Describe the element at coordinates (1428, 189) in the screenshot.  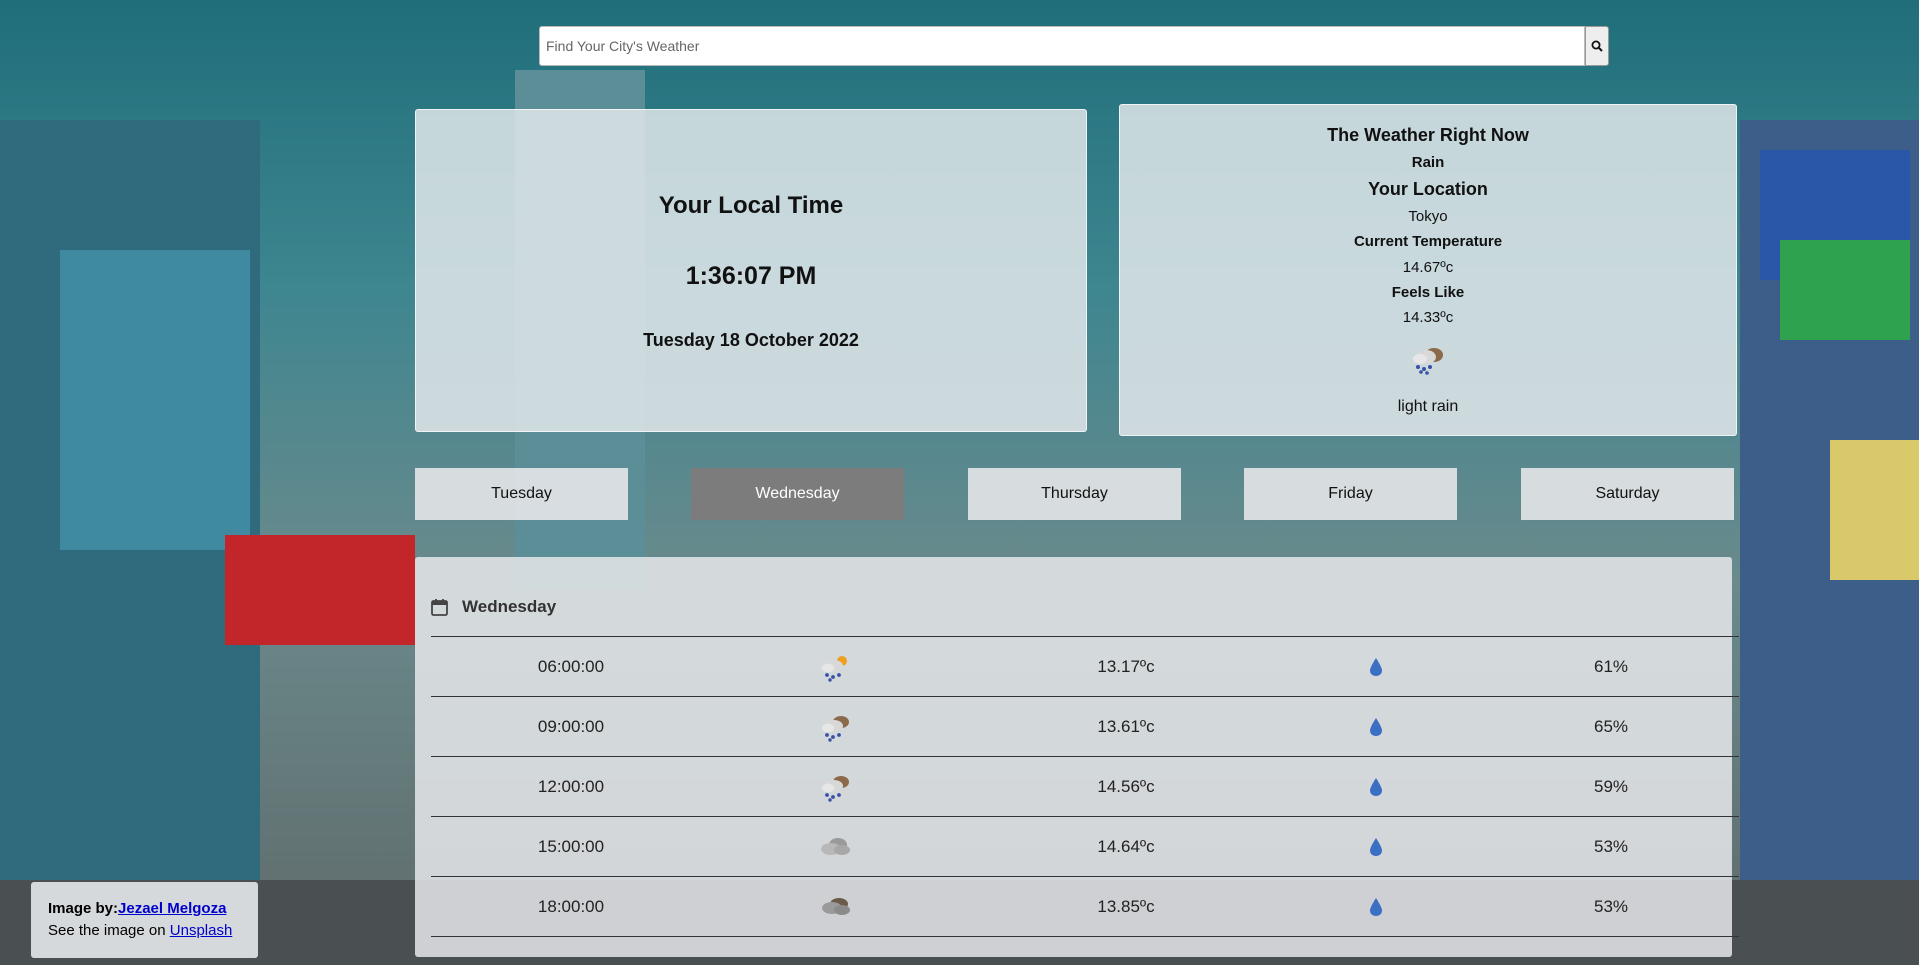
I see `location-label: Your Location` at that location.